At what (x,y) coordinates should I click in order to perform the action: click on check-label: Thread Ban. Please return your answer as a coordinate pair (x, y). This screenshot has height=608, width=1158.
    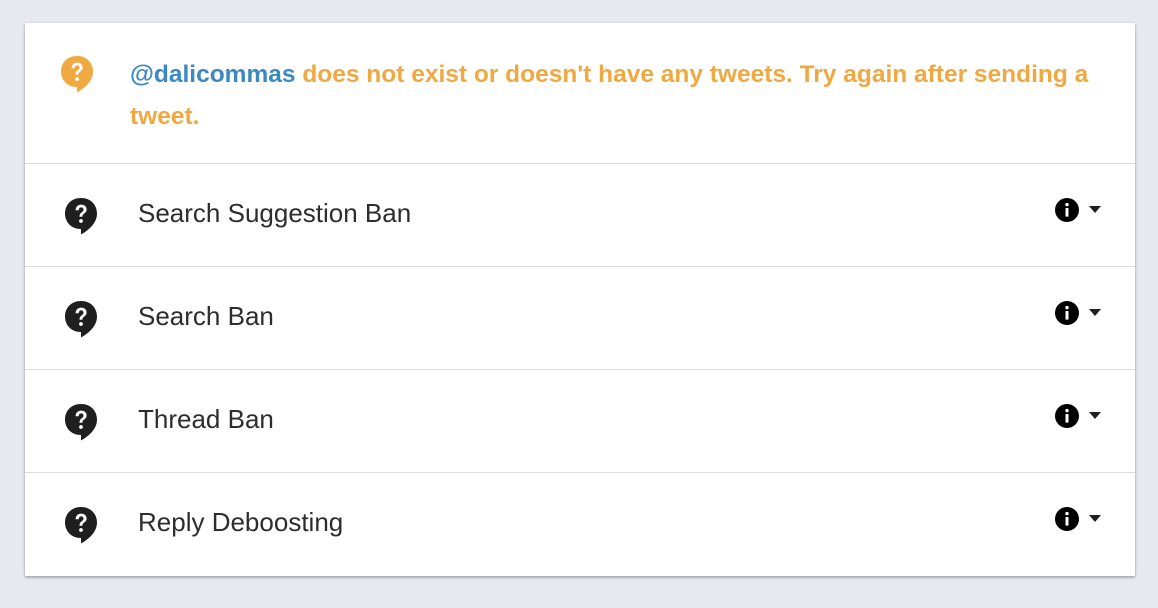
    Looking at the image, I should click on (206, 419).